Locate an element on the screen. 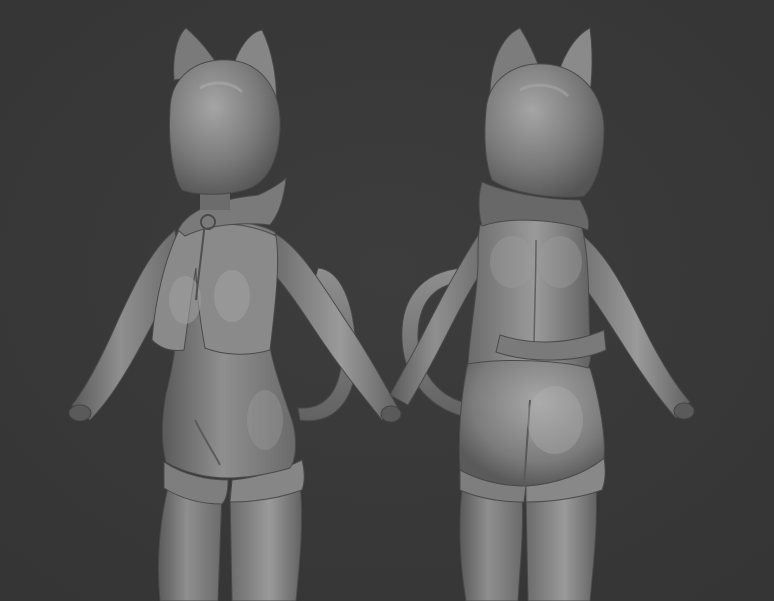 Image resolution: width=774 pixels, height=601 pixels. back-left-leg is located at coordinates (491, 545).